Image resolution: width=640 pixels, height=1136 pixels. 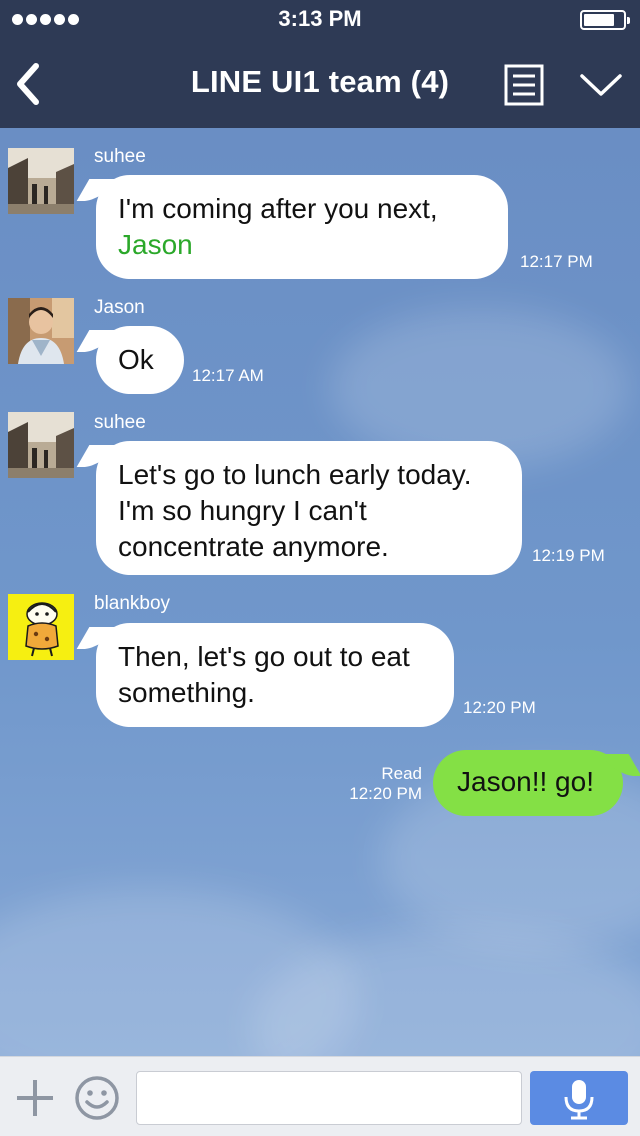 I want to click on message-time: 12:19 PM, so click(x=568, y=555).